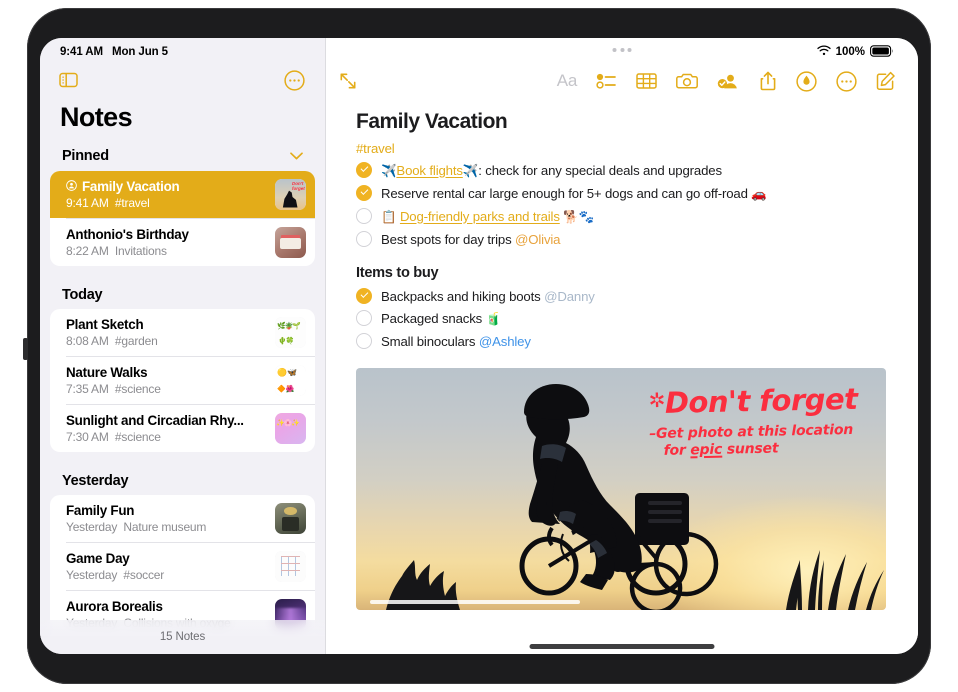  I want to click on checklist-item: Packaged snacks 🧃, so click(622, 318).